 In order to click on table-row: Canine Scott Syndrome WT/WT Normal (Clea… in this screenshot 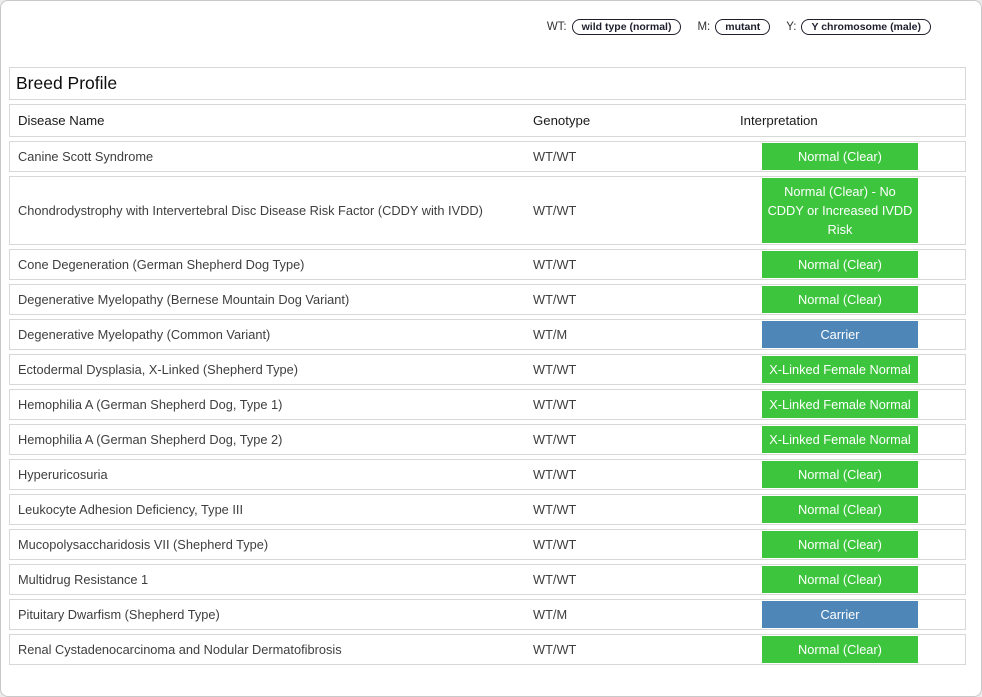, I will do `click(487, 156)`.